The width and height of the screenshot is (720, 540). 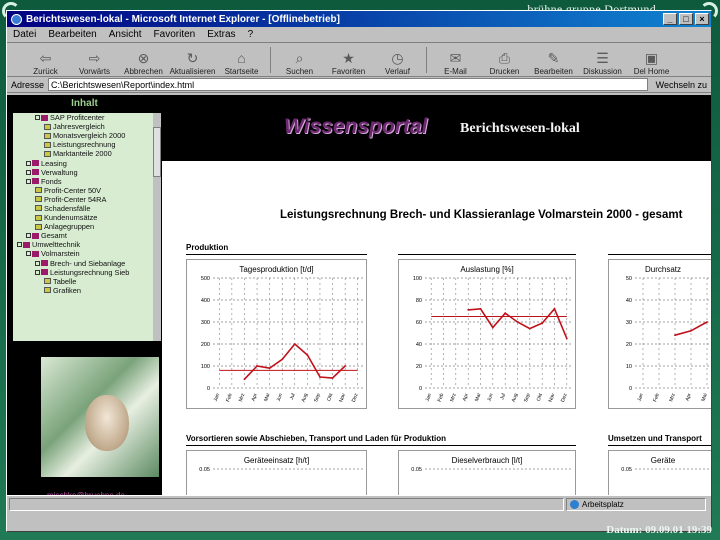 What do you see at coordinates (348, 62) in the screenshot?
I see `toolbar-button-favoriten: ★ Favoriten` at bounding box center [348, 62].